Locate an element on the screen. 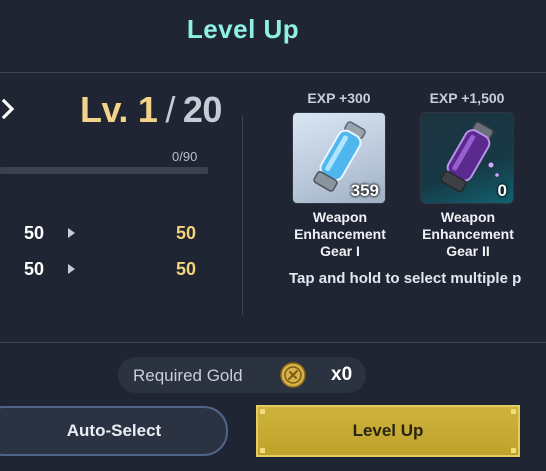 Image resolution: width=546 pixels, height=471 pixels. level-display: Lv. 1 / 20 is located at coordinates (151, 110).